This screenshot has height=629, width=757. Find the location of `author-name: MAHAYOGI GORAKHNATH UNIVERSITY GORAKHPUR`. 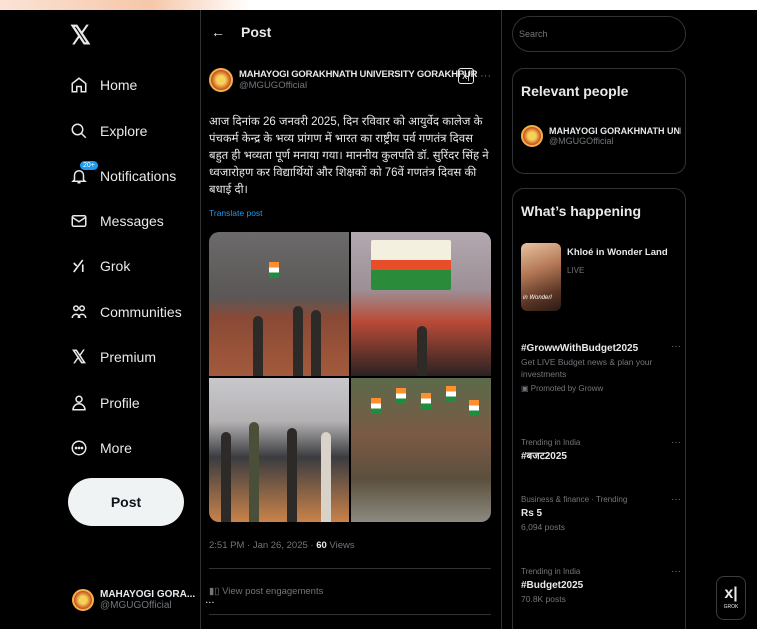

author-name: MAHAYOGI GORAKHNATH UNIVERSITY GORAKHPUR is located at coordinates (358, 74).